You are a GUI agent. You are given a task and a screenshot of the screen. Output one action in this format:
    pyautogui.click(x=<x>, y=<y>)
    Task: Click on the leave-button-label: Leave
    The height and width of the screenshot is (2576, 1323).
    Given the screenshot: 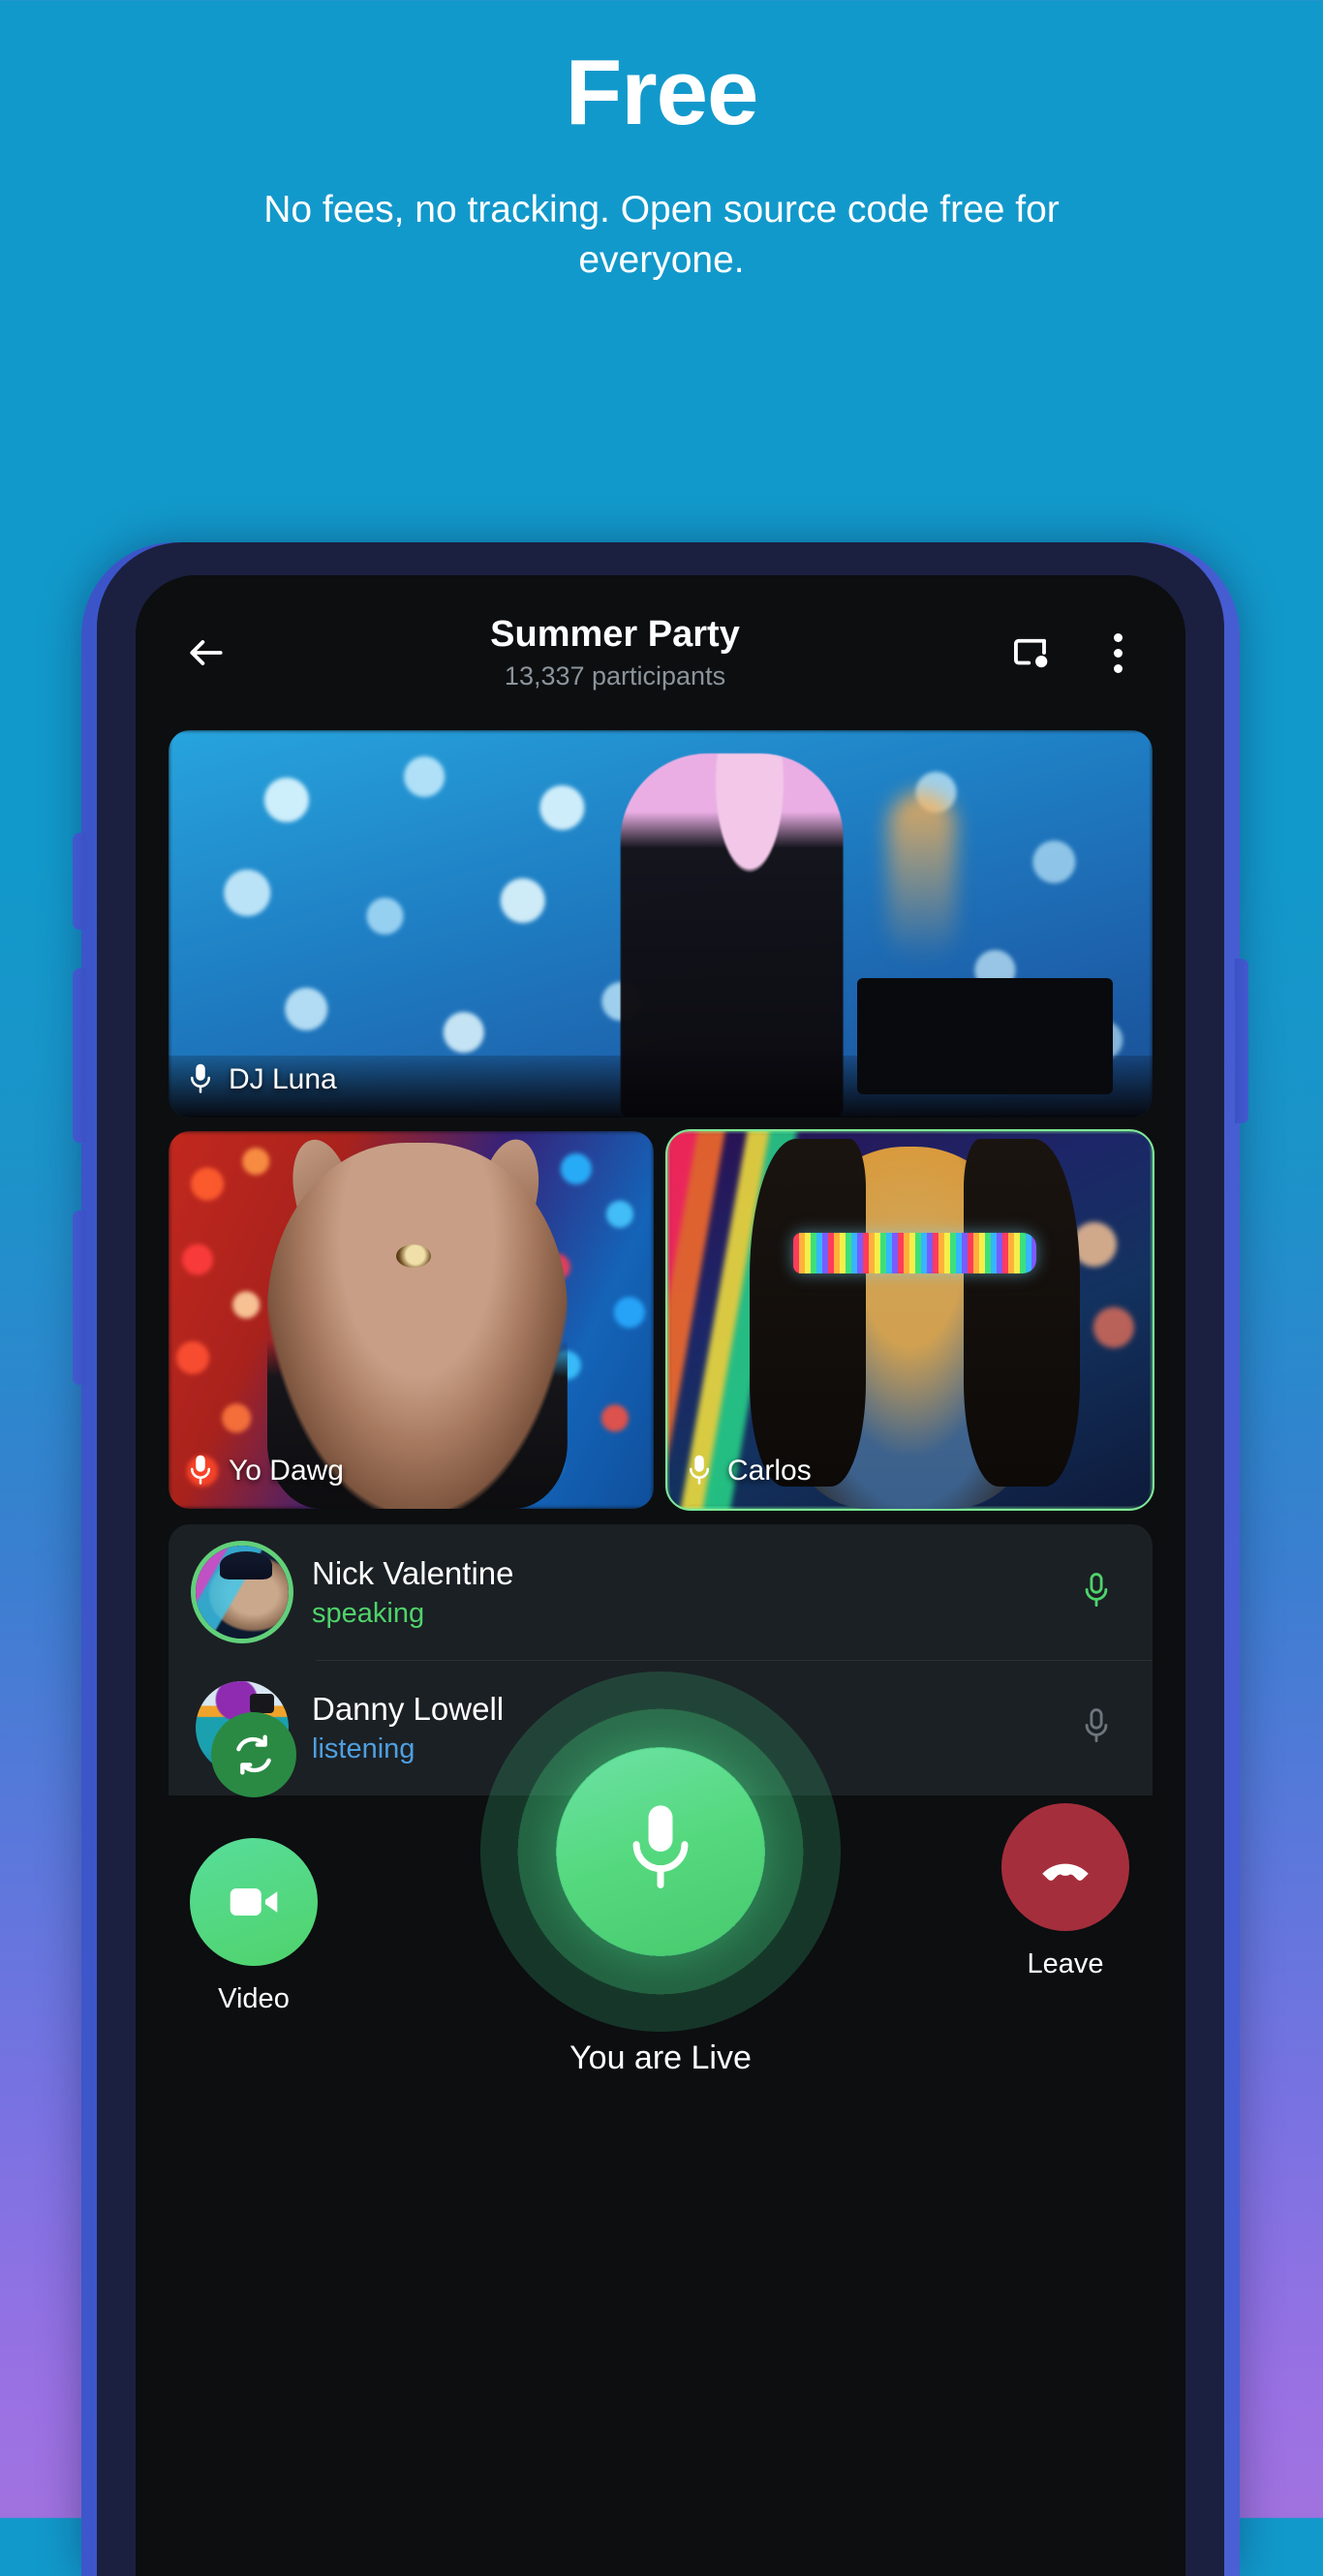 What is the action you would take?
    pyautogui.click(x=1065, y=1963)
    